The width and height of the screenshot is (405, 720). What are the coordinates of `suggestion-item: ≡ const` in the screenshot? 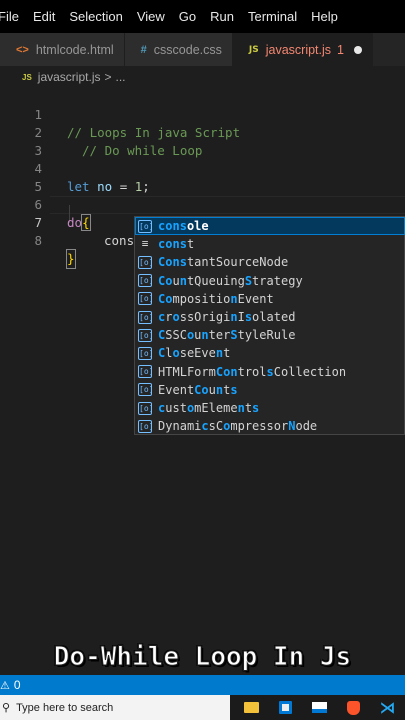 It's located at (270, 244).